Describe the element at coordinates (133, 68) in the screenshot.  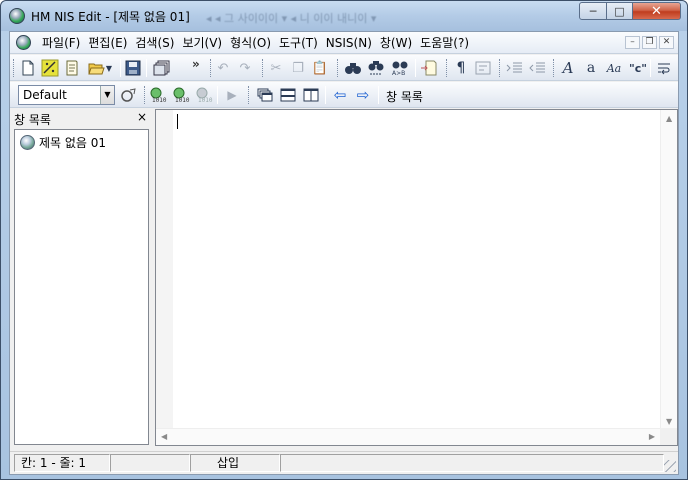
I see `save-icon` at that location.